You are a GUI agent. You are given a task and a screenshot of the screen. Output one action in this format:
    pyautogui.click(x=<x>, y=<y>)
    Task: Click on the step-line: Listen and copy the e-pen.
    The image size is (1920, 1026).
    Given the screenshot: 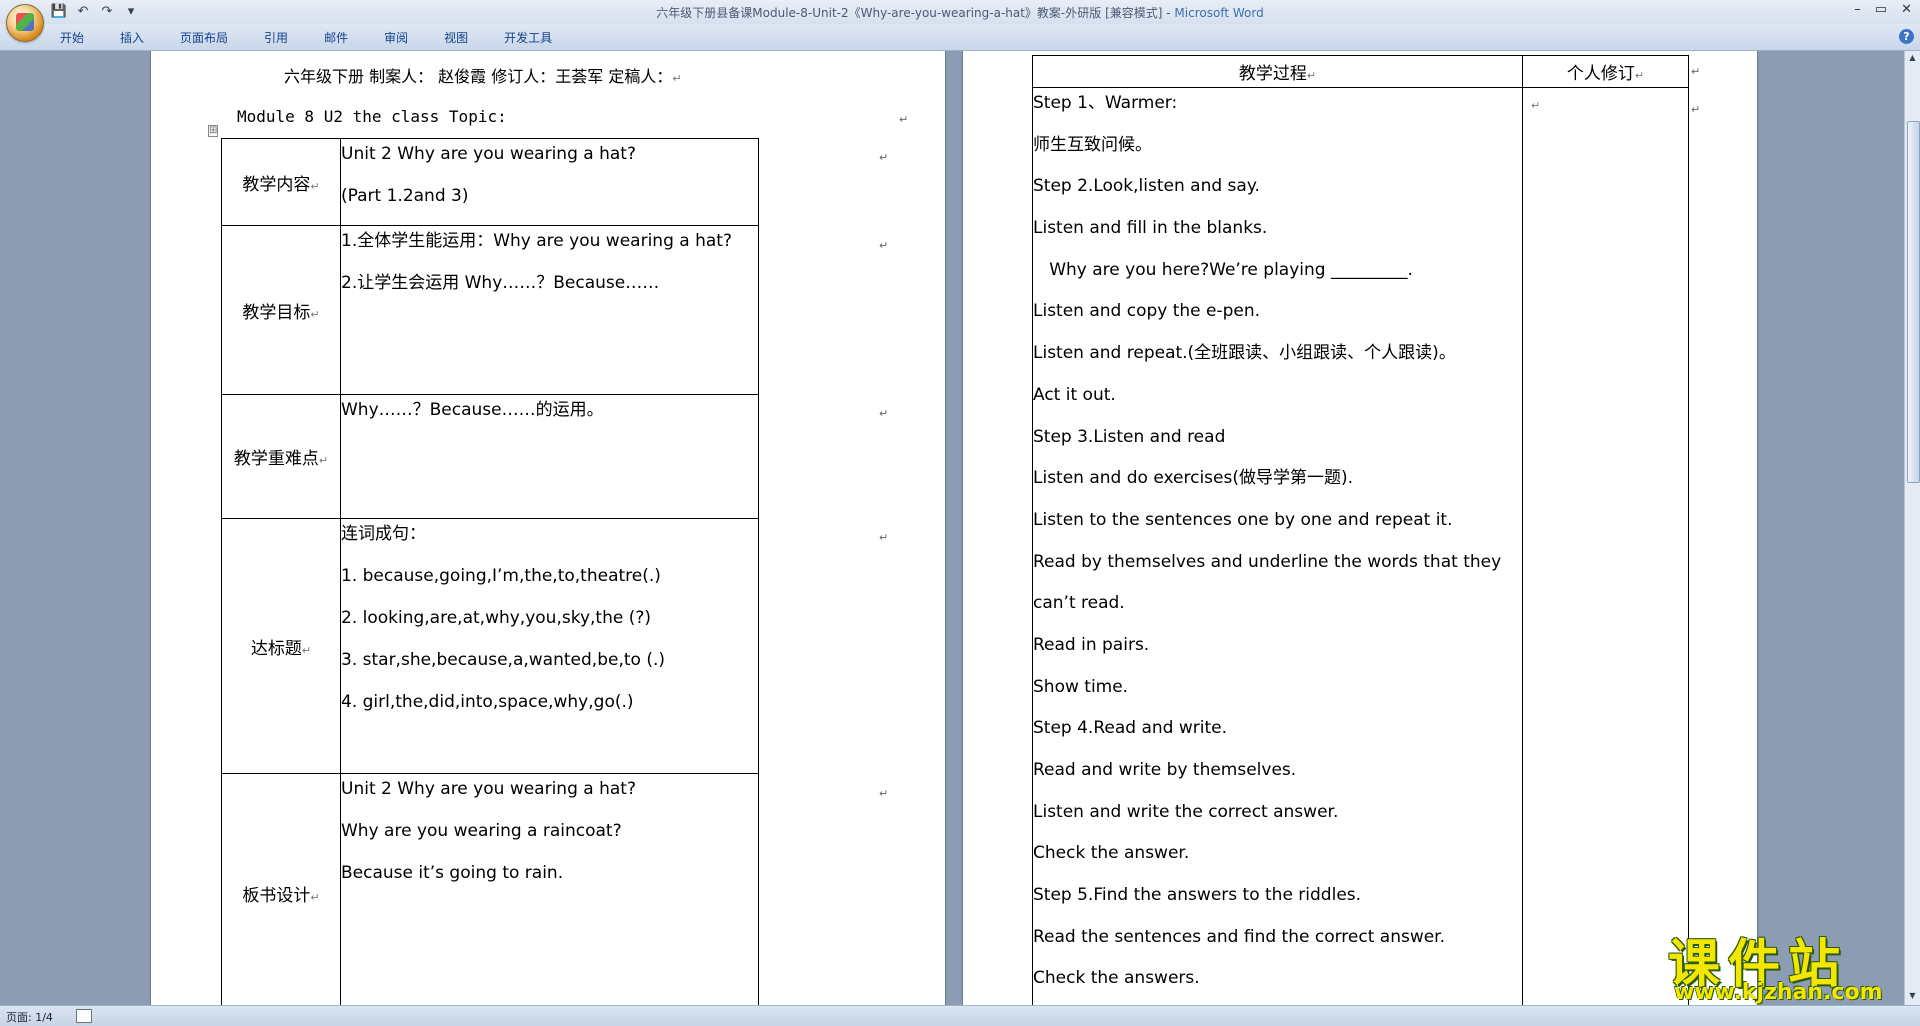 What is the action you would take?
    pyautogui.click(x=1147, y=311)
    